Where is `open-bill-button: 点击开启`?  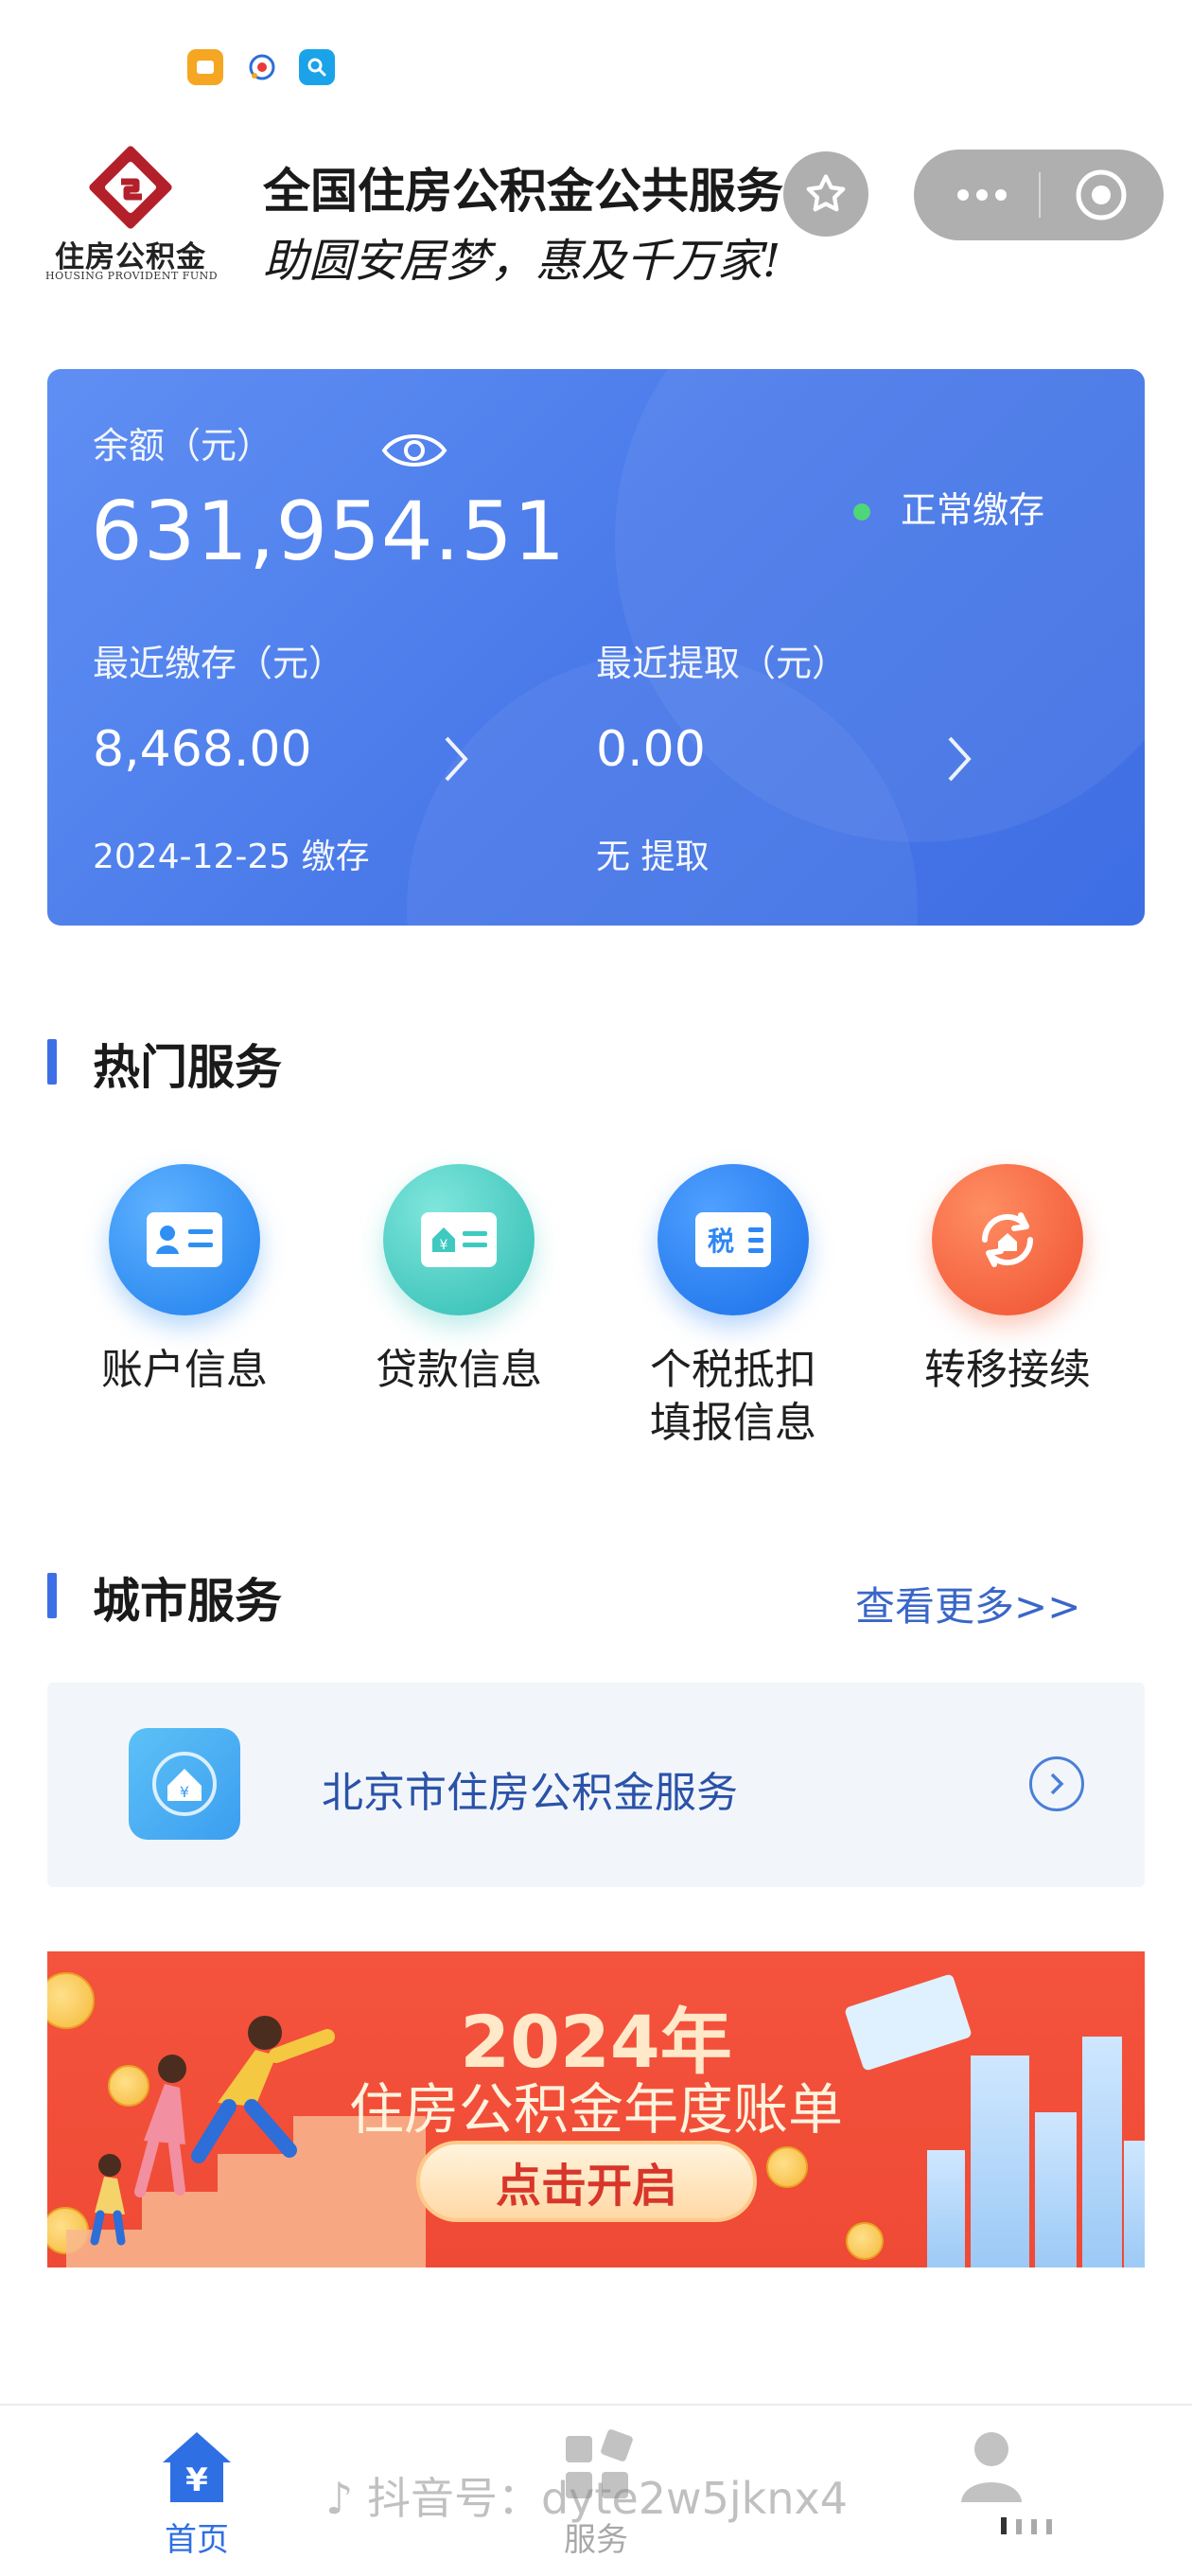 open-bill-button: 点击开启 is located at coordinates (586, 2181).